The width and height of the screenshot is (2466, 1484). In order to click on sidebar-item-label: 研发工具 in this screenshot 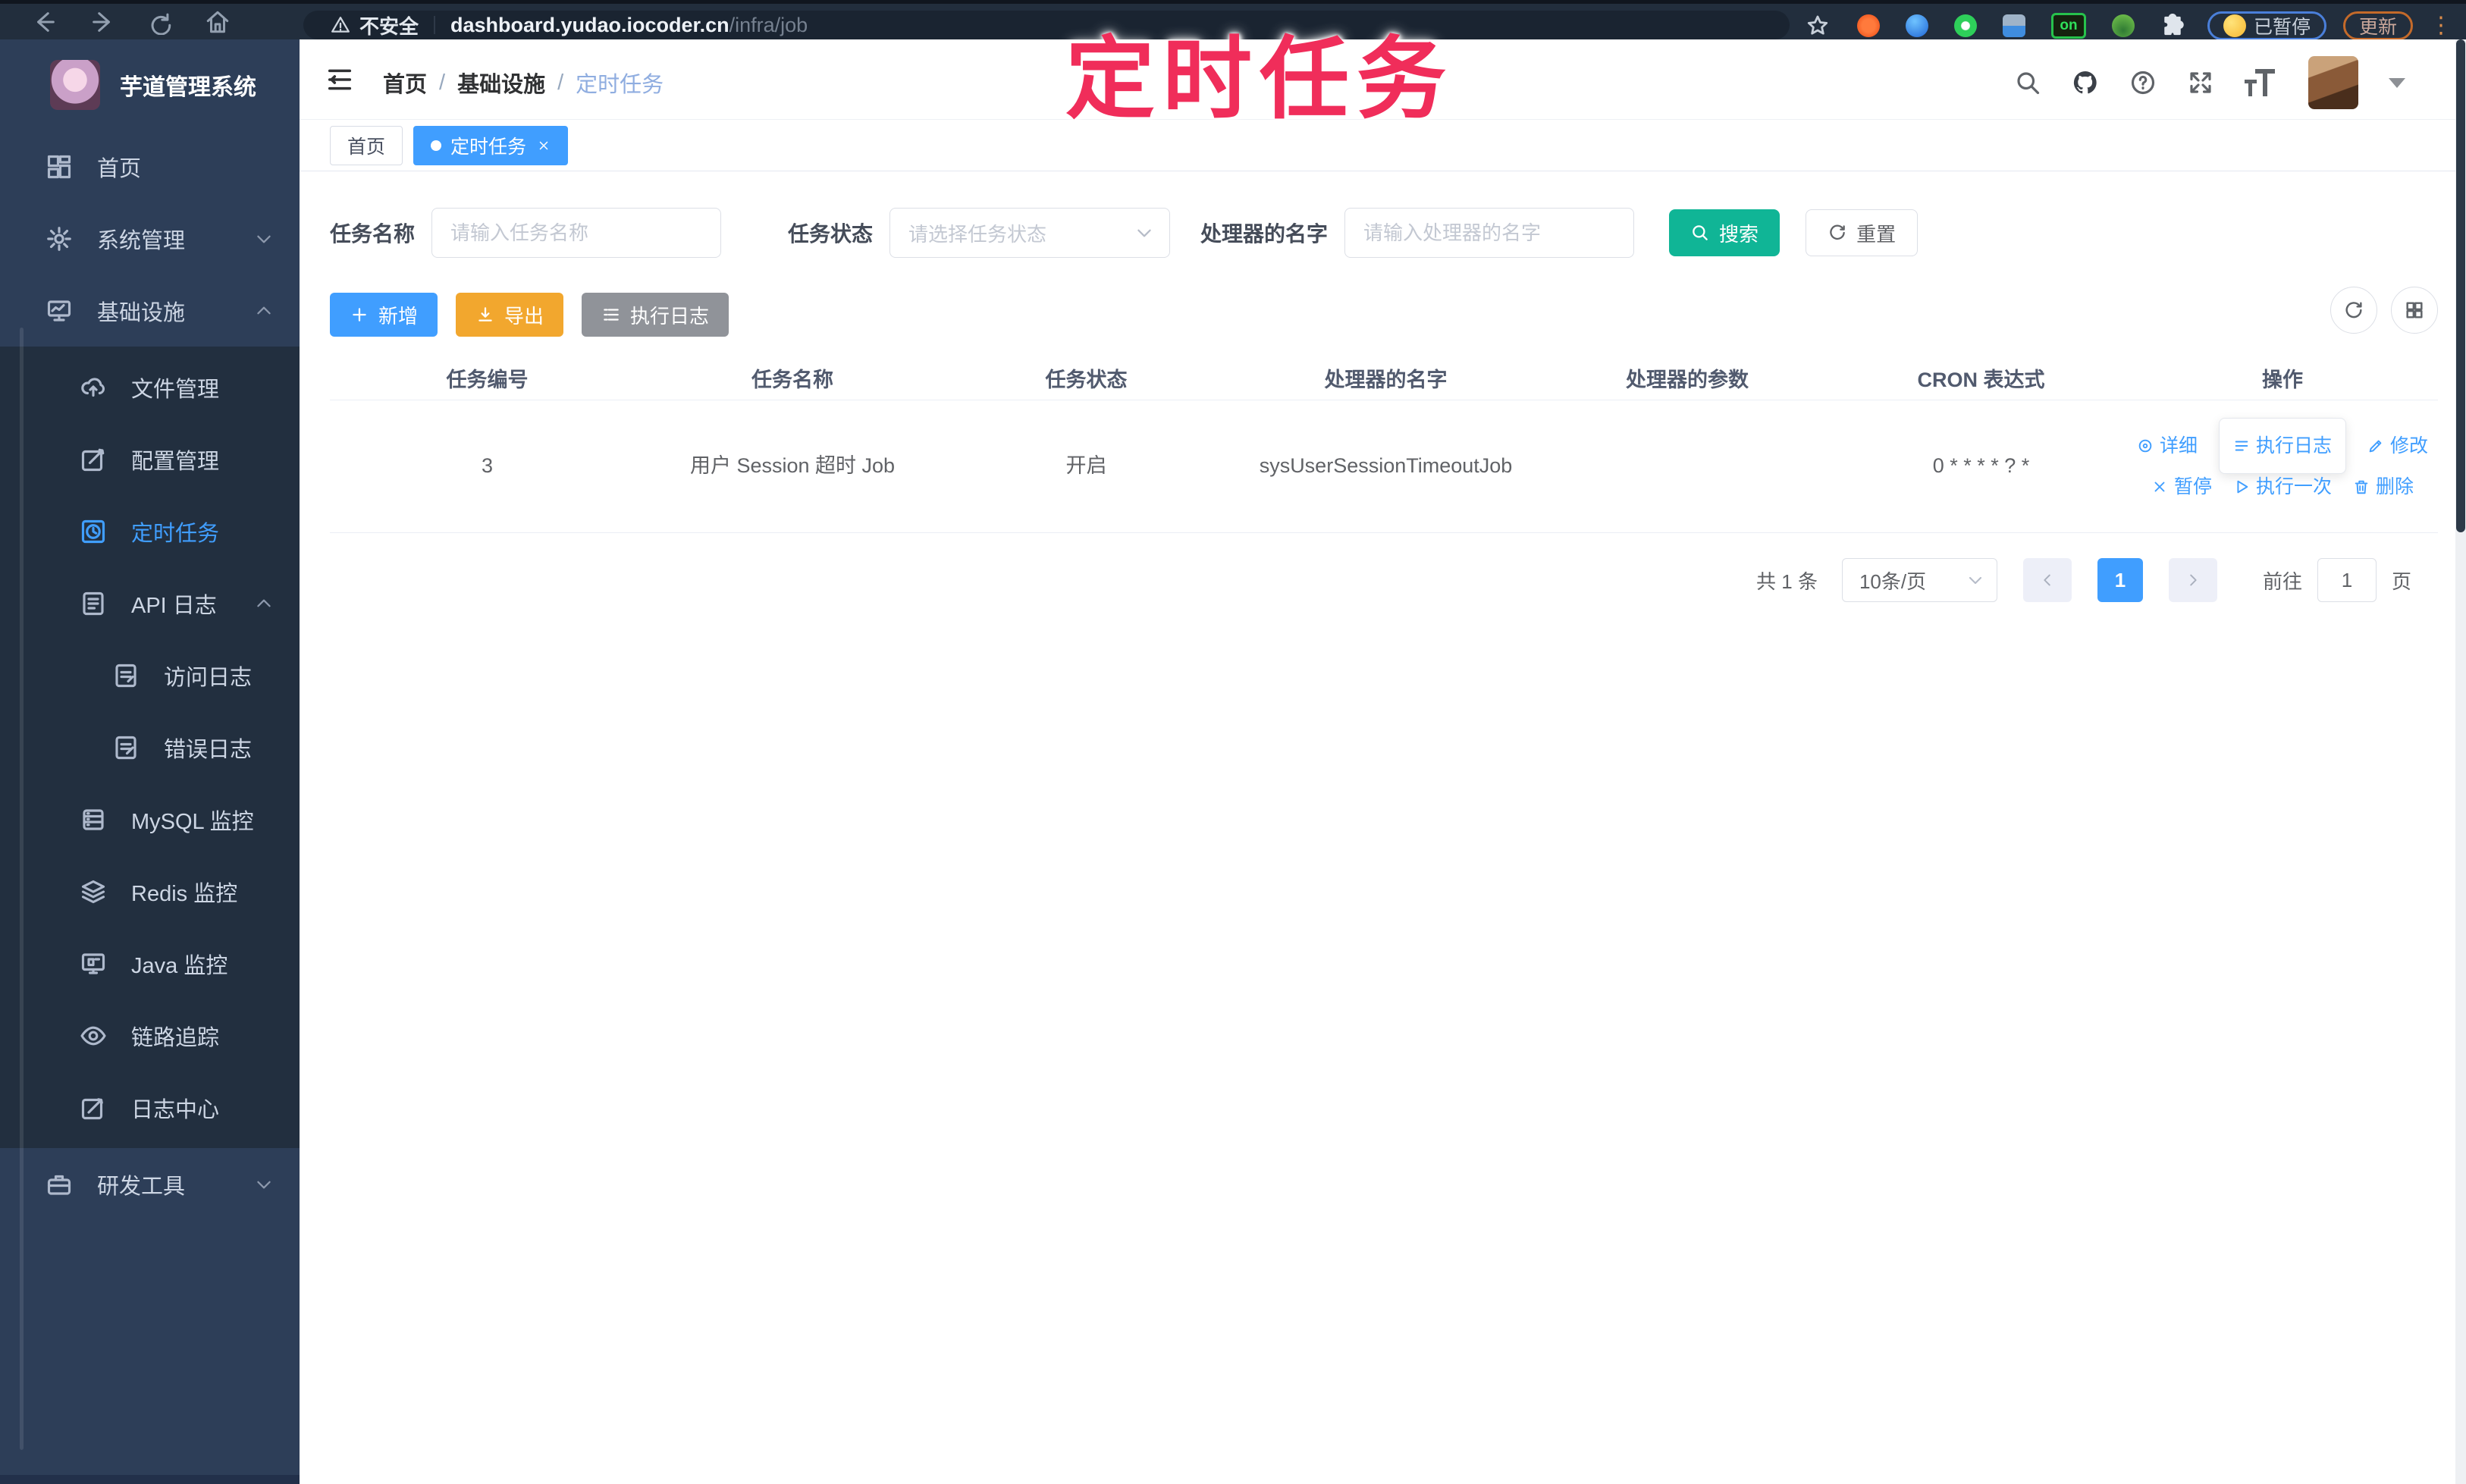, I will do `click(141, 1187)`.